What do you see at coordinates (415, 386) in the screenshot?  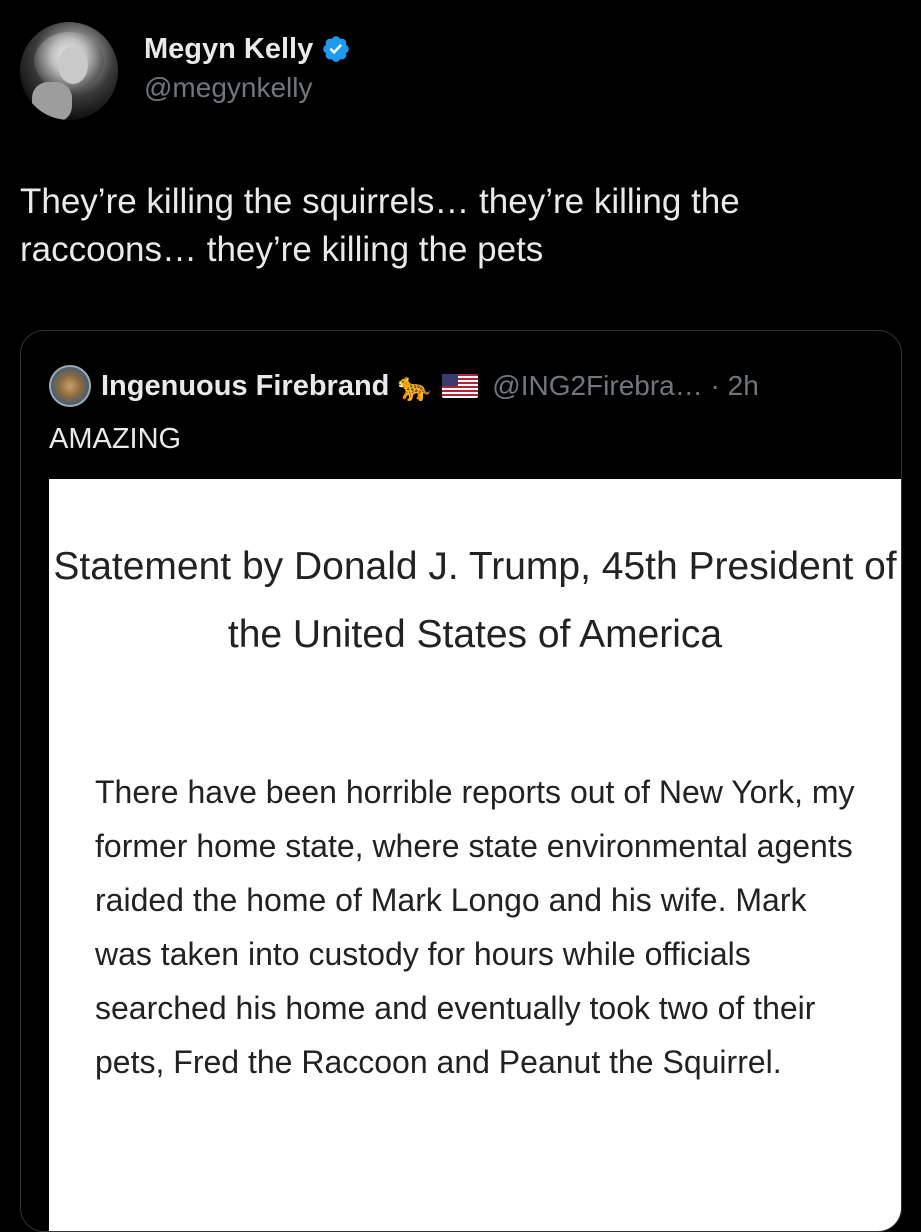 I see `leopard-emoji-icon: 🐆` at bounding box center [415, 386].